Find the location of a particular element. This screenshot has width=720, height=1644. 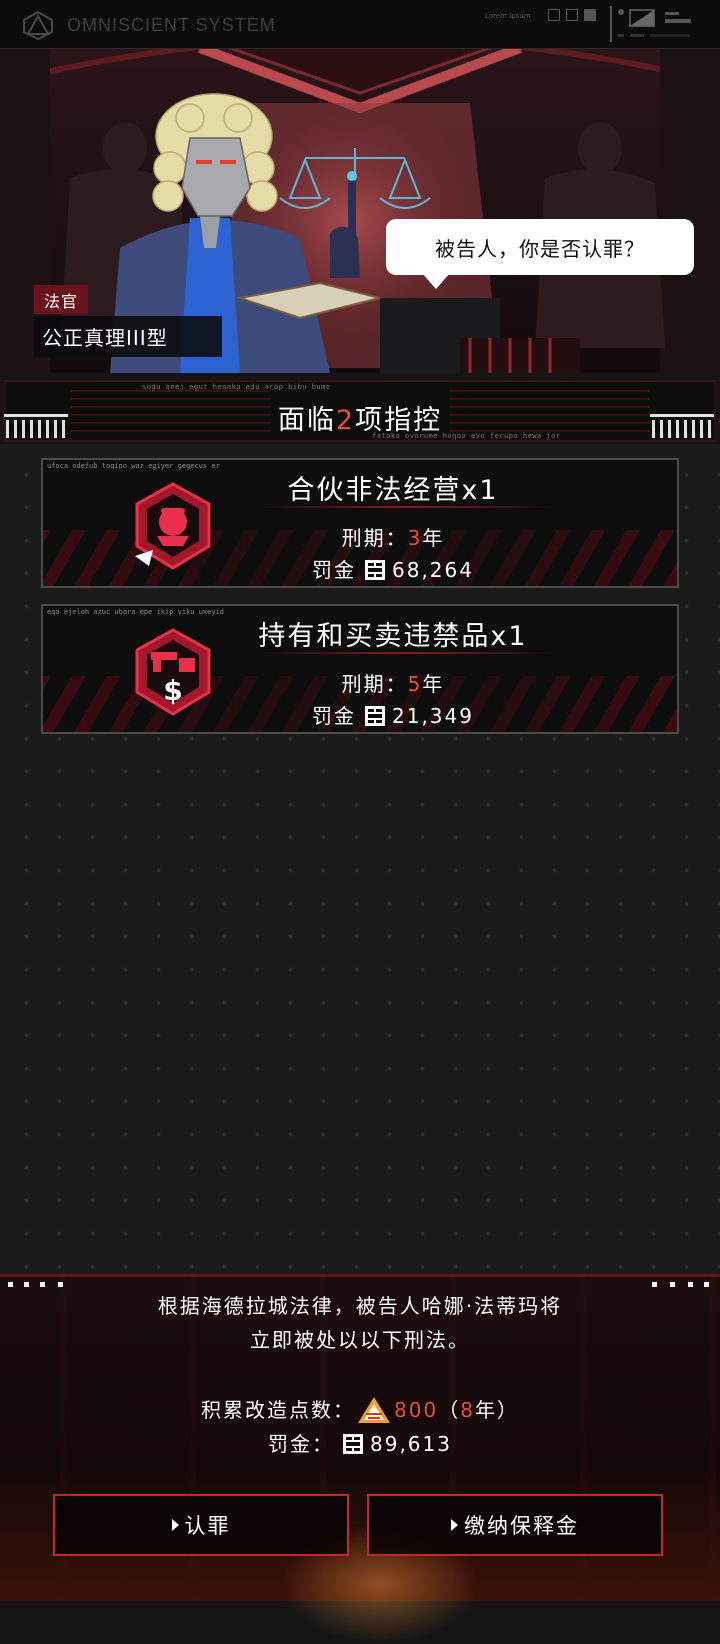

charges-count: 2 is located at coordinates (345, 420).